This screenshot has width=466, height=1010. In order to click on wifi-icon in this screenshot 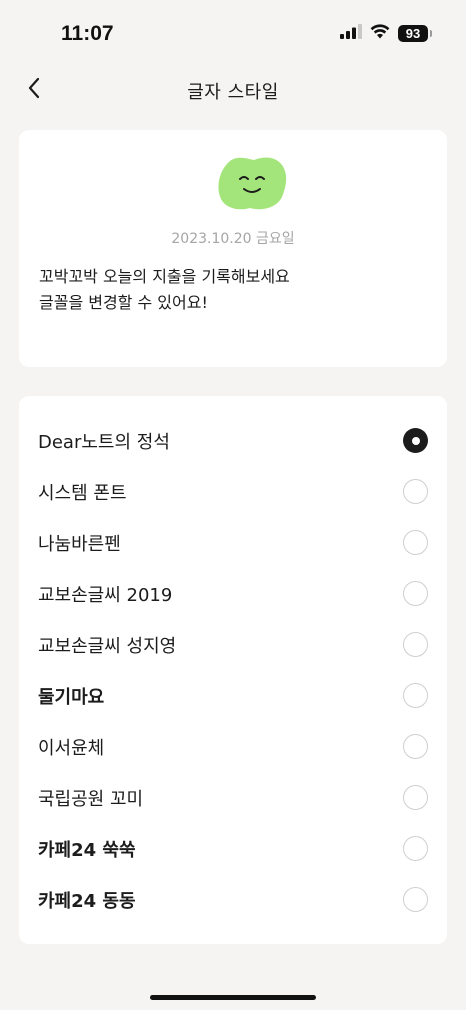, I will do `click(380, 33)`.